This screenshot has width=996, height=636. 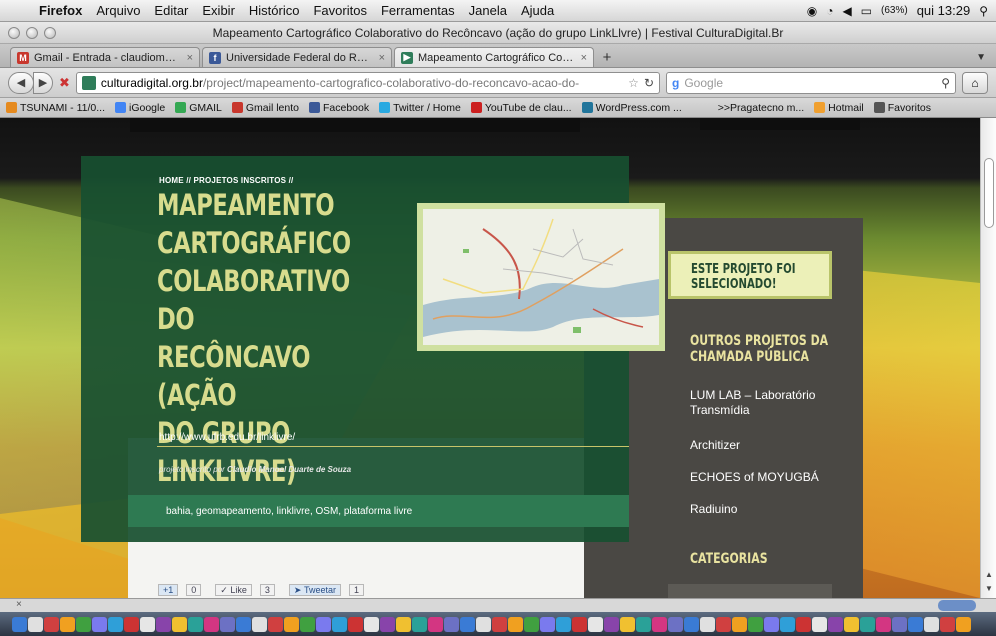 I want to click on minimize-window-button, so click(x=32, y=32).